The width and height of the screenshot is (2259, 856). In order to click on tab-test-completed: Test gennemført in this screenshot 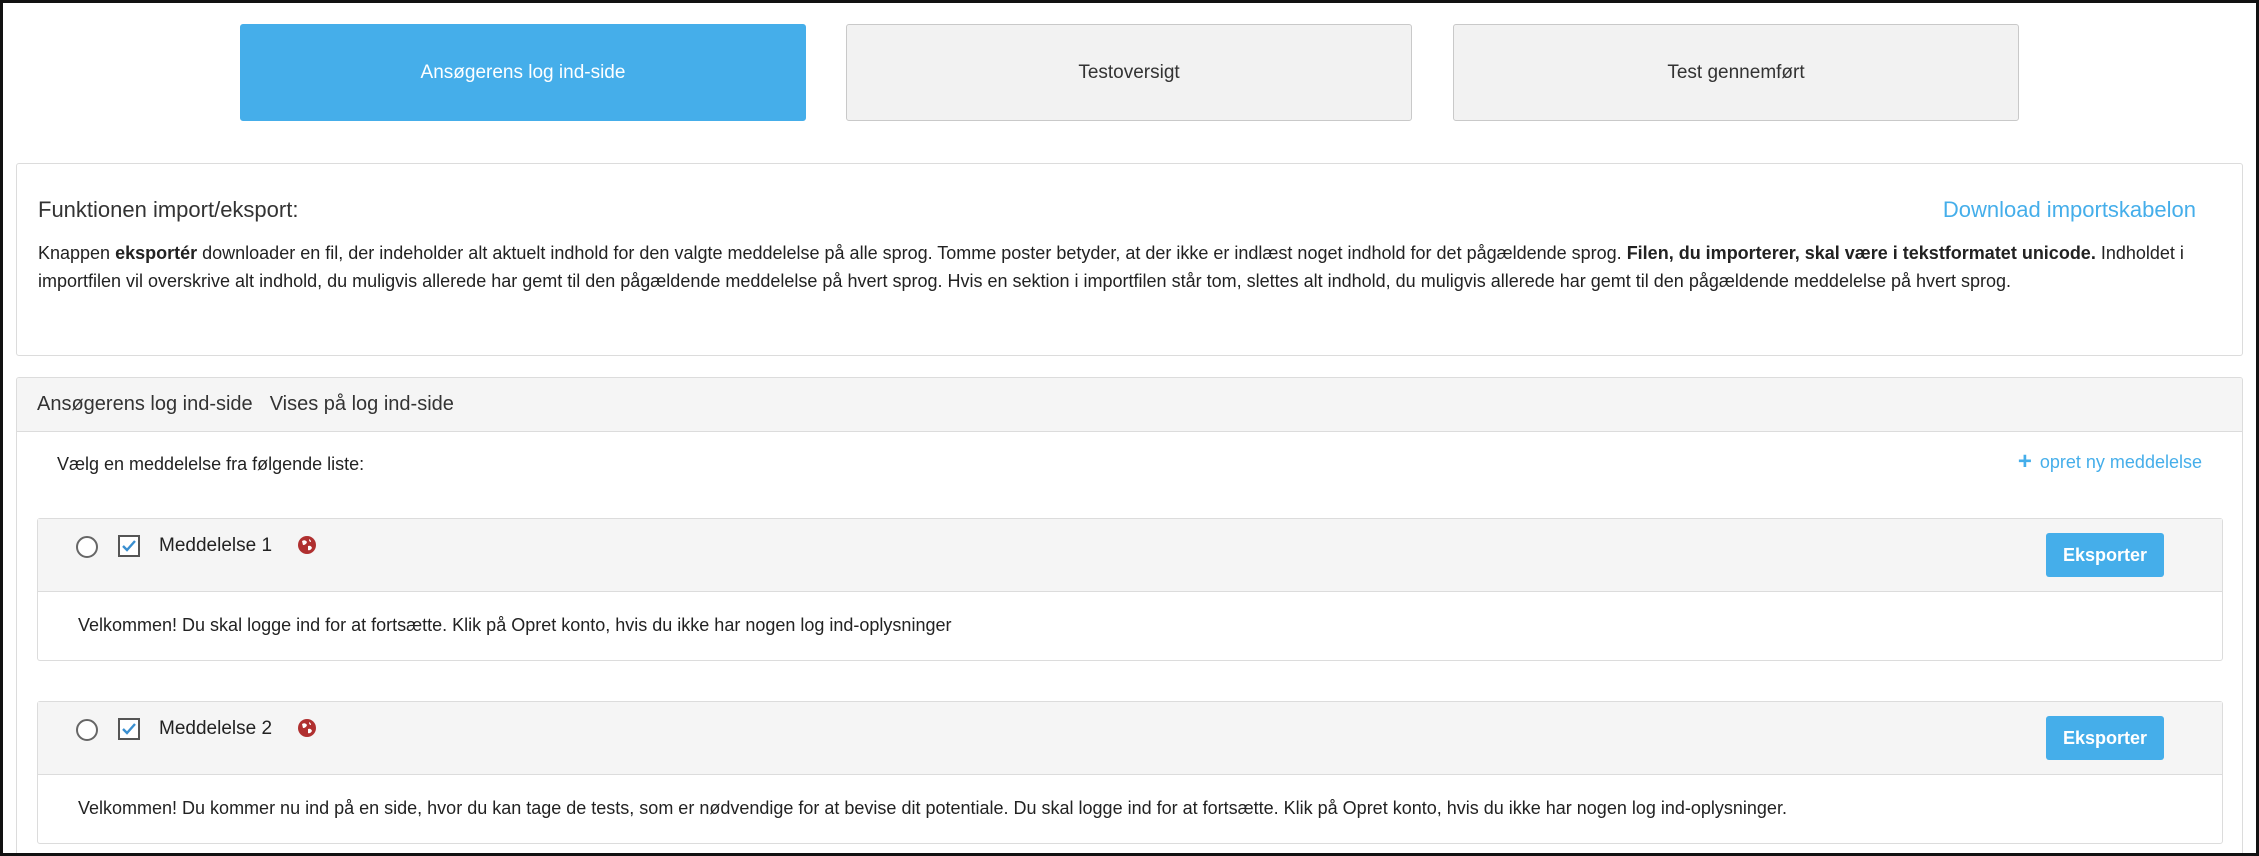, I will do `click(1736, 72)`.